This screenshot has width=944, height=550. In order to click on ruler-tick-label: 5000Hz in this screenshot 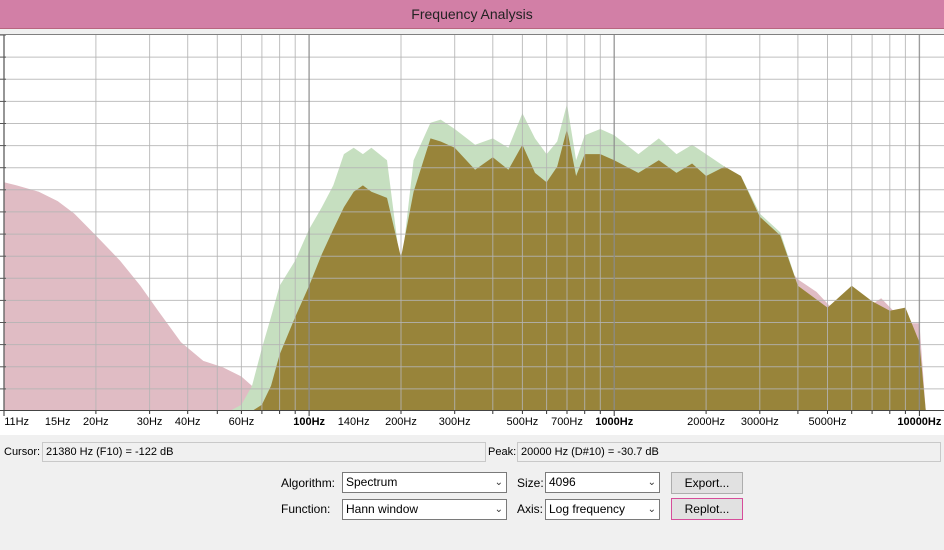, I will do `click(827, 422)`.